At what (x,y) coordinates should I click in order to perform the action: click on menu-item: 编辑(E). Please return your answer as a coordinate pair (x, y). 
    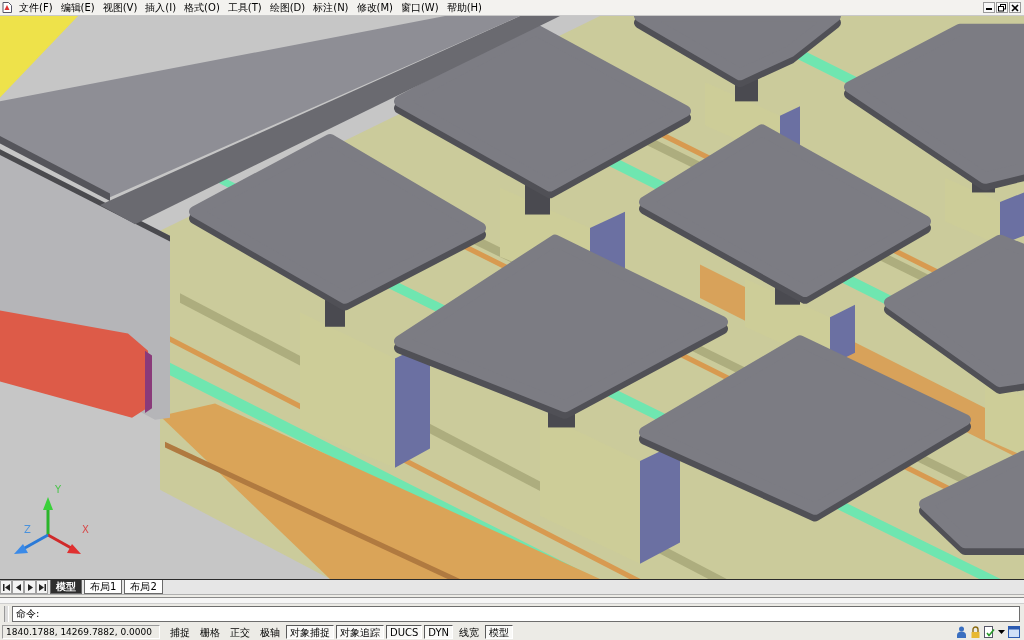
    Looking at the image, I should click on (77, 7).